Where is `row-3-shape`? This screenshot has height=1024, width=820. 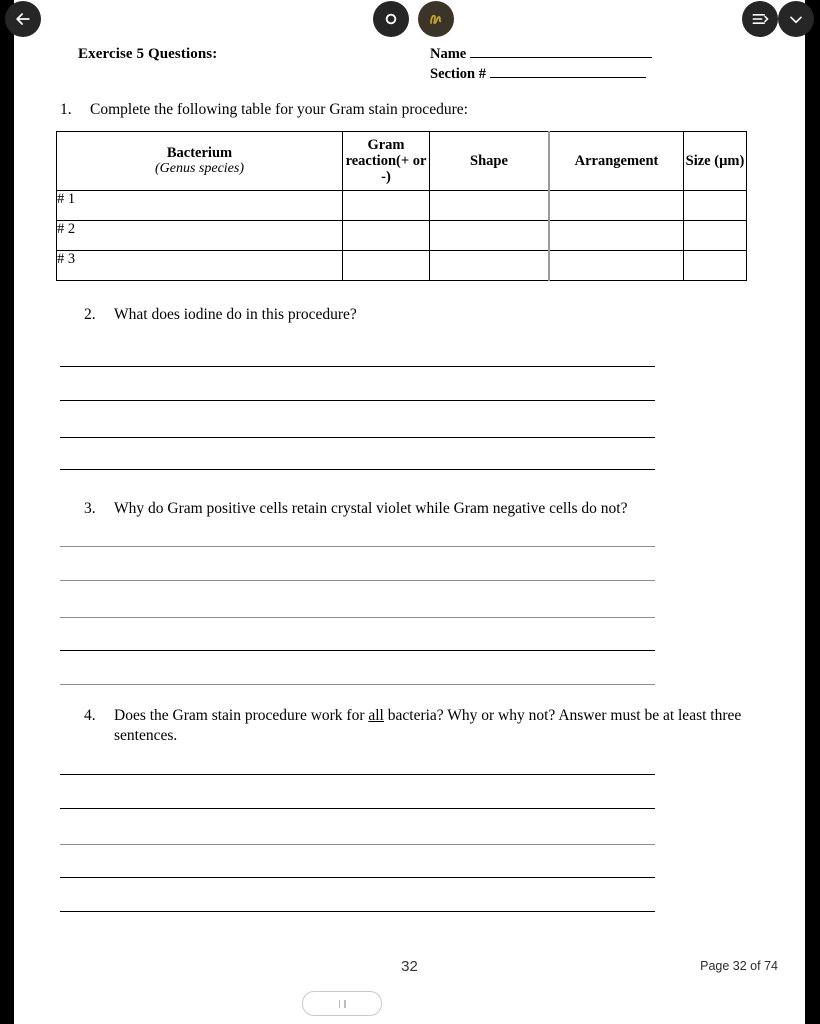 row-3-shape is located at coordinates (489, 265).